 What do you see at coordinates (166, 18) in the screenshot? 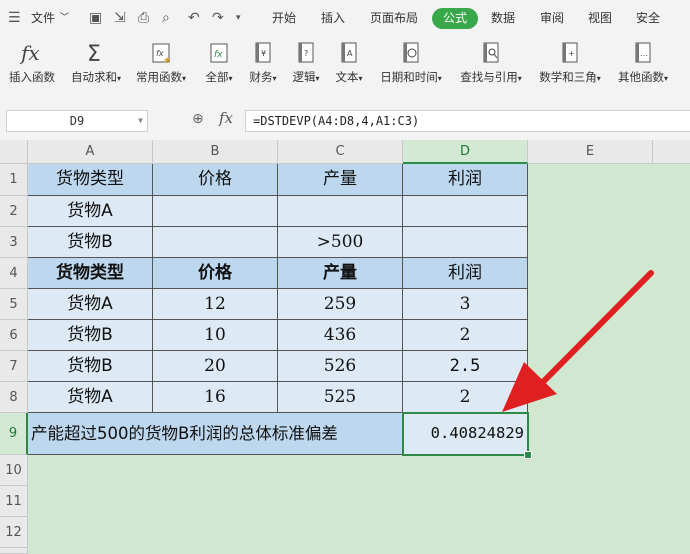
I see `print-preview-icon: ⌕` at bounding box center [166, 18].